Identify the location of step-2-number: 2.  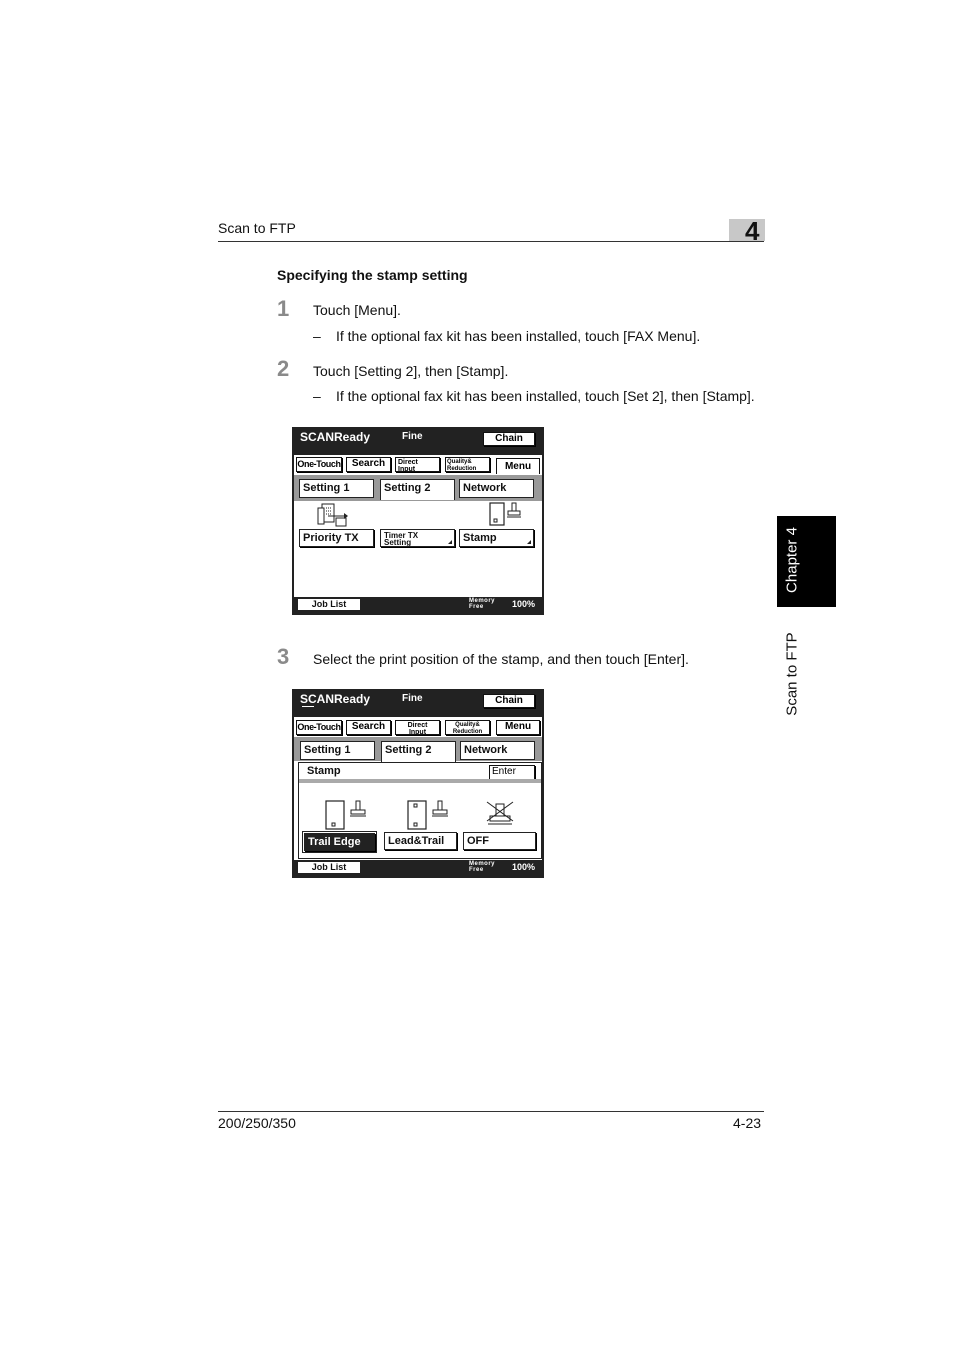
(283, 368).